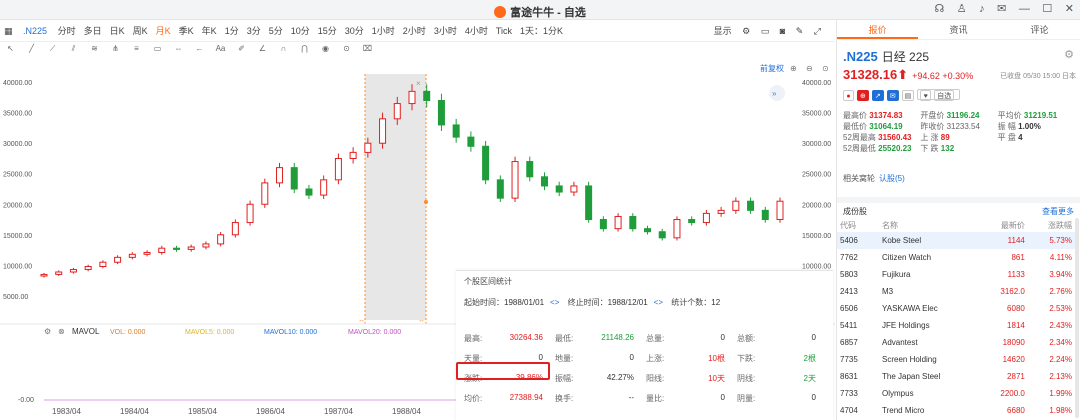  What do you see at coordinates (93, 30) in the screenshot?
I see `period-tab: 多日` at bounding box center [93, 30].